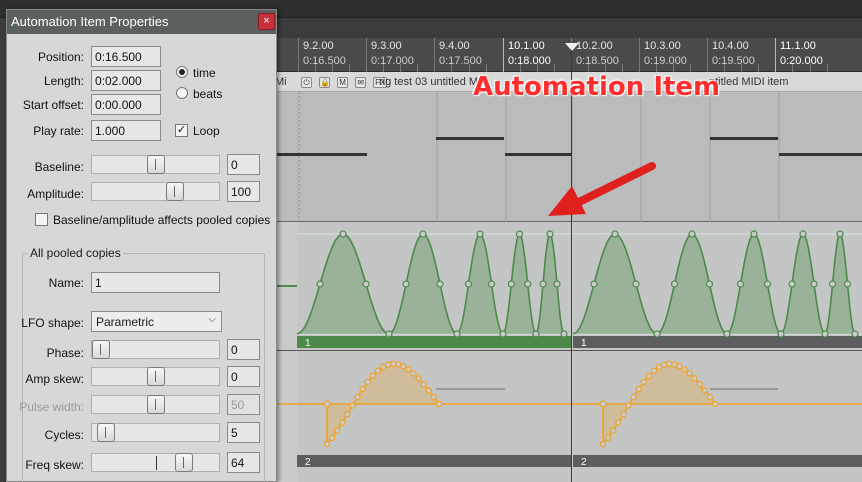 The image size is (862, 482). What do you see at coordinates (243, 349) in the screenshot?
I see `phase-field: 0` at bounding box center [243, 349].